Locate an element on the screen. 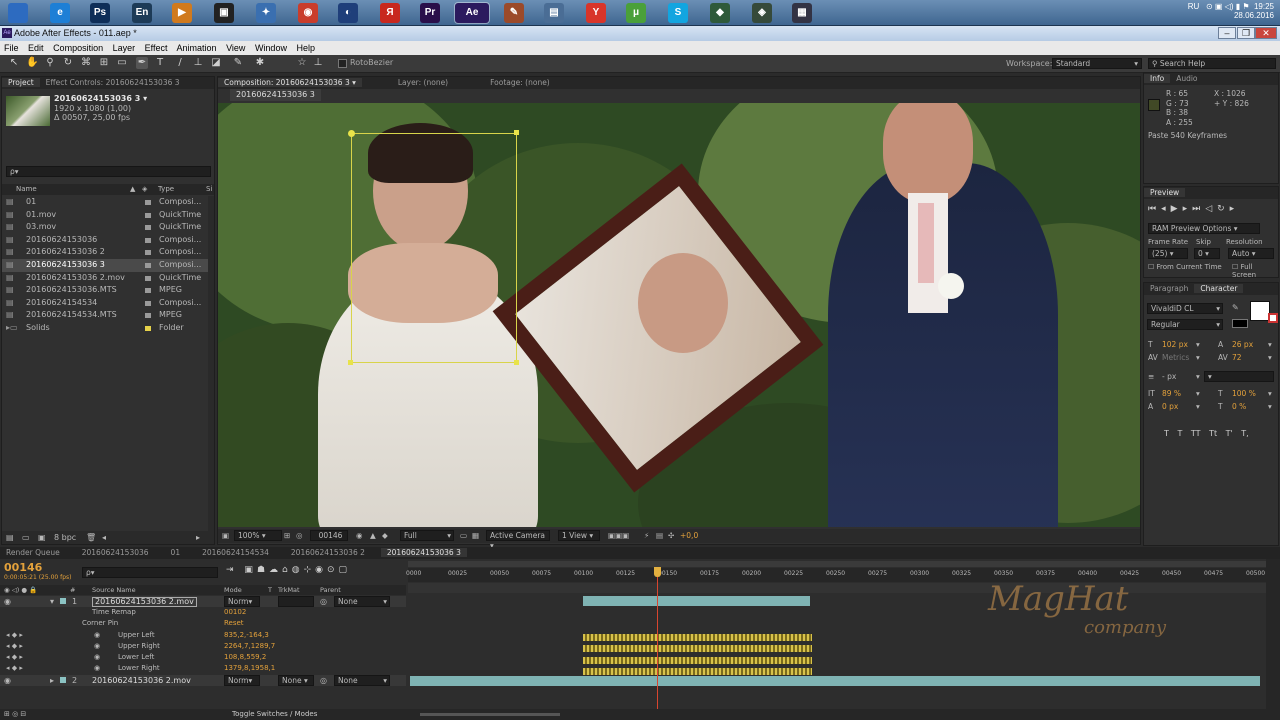 The height and width of the screenshot is (720, 1280). hand-tool-icon: ✋ is located at coordinates (32, 63).